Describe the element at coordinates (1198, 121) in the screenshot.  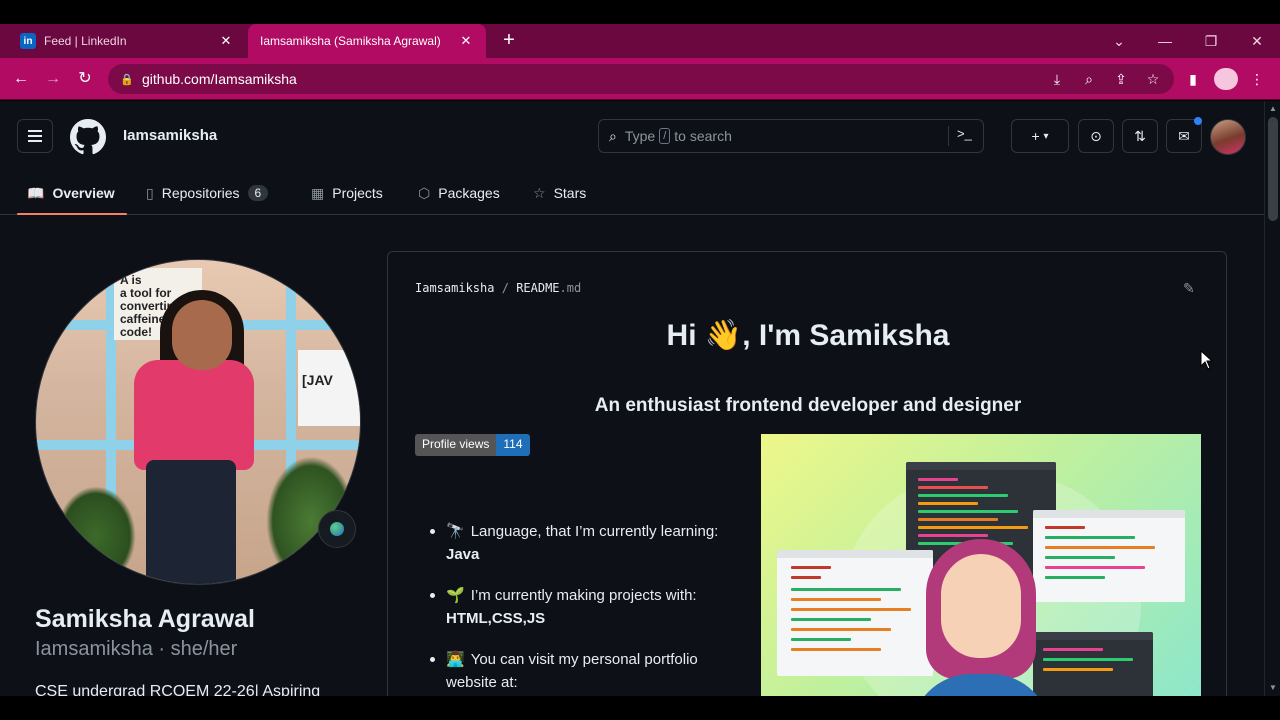
I see `notification-dot` at that location.